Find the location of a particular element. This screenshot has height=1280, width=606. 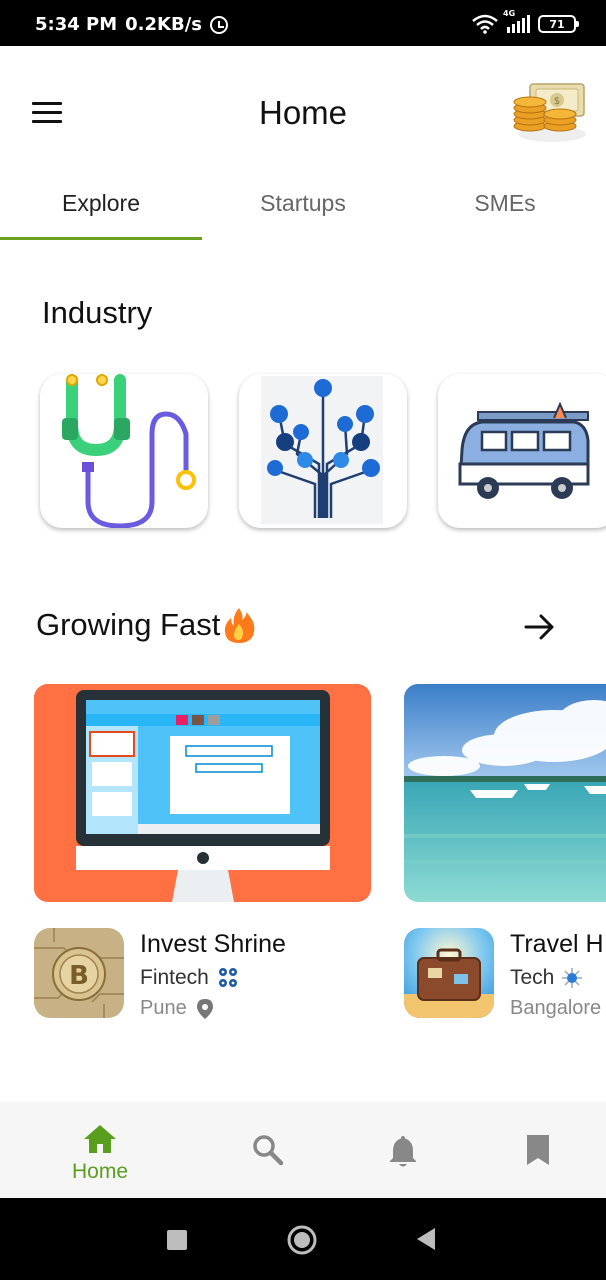

status-speed: 0.2KB/s is located at coordinates (163, 24).